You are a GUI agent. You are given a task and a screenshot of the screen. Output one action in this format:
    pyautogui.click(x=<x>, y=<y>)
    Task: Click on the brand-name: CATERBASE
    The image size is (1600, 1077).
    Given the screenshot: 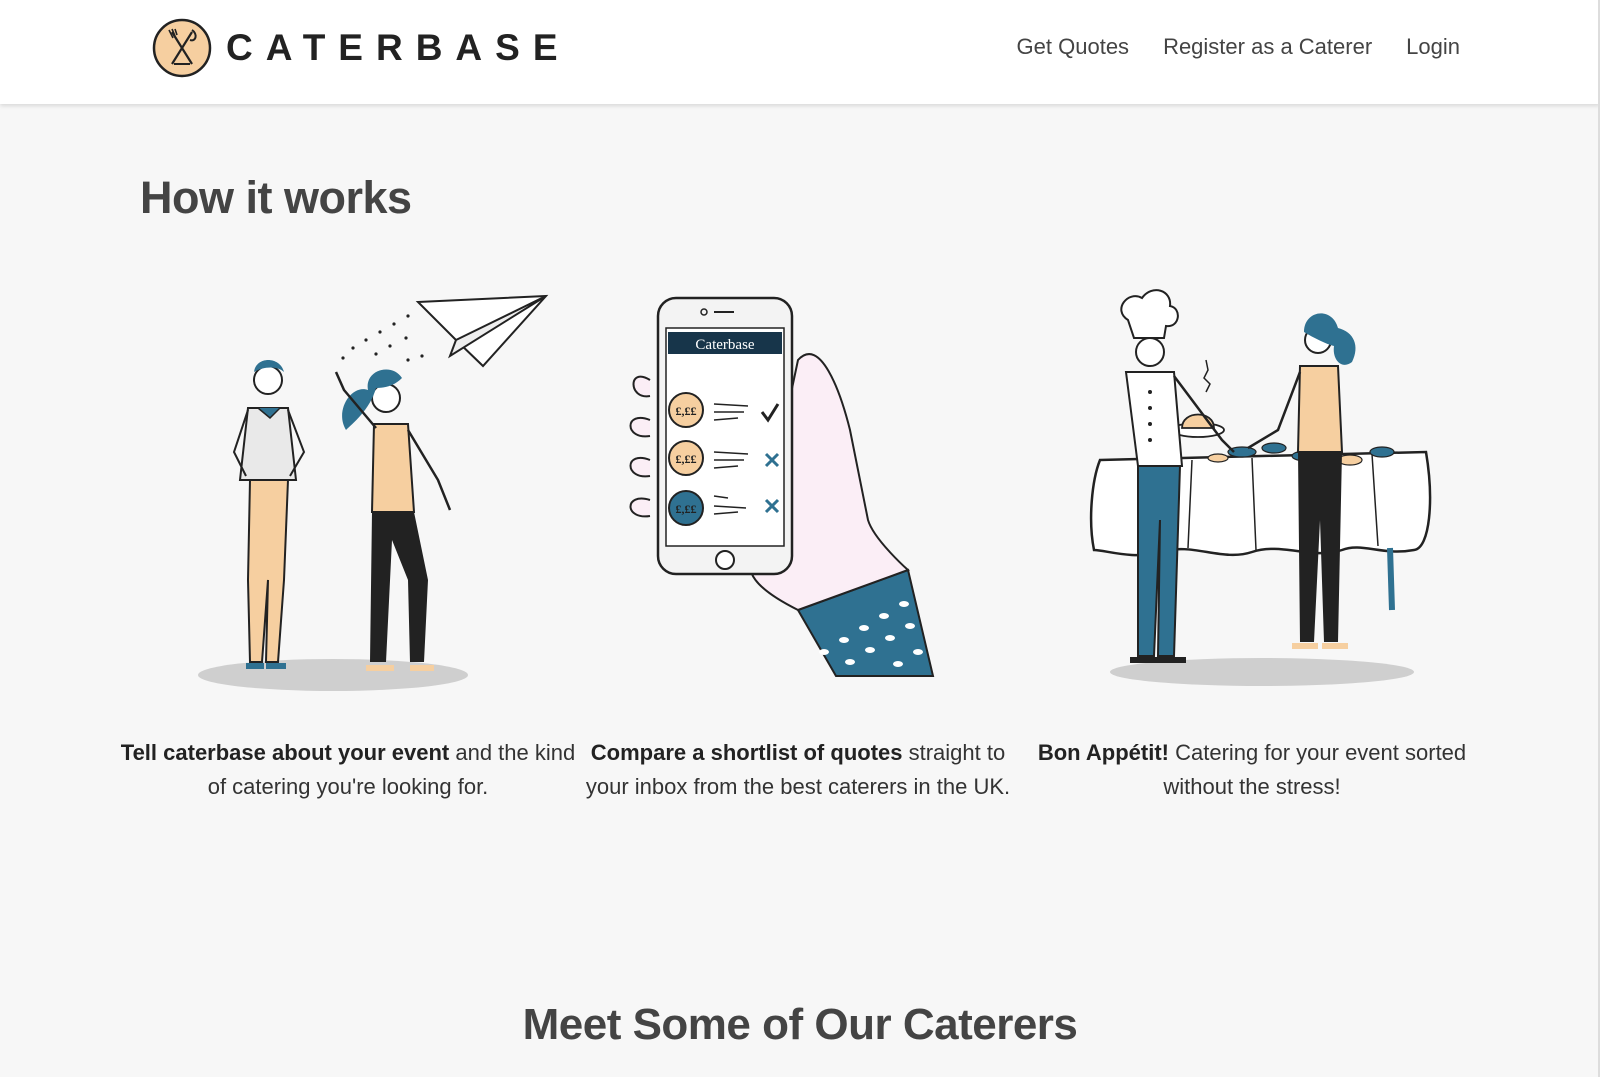 What is the action you would take?
    pyautogui.click(x=398, y=47)
    